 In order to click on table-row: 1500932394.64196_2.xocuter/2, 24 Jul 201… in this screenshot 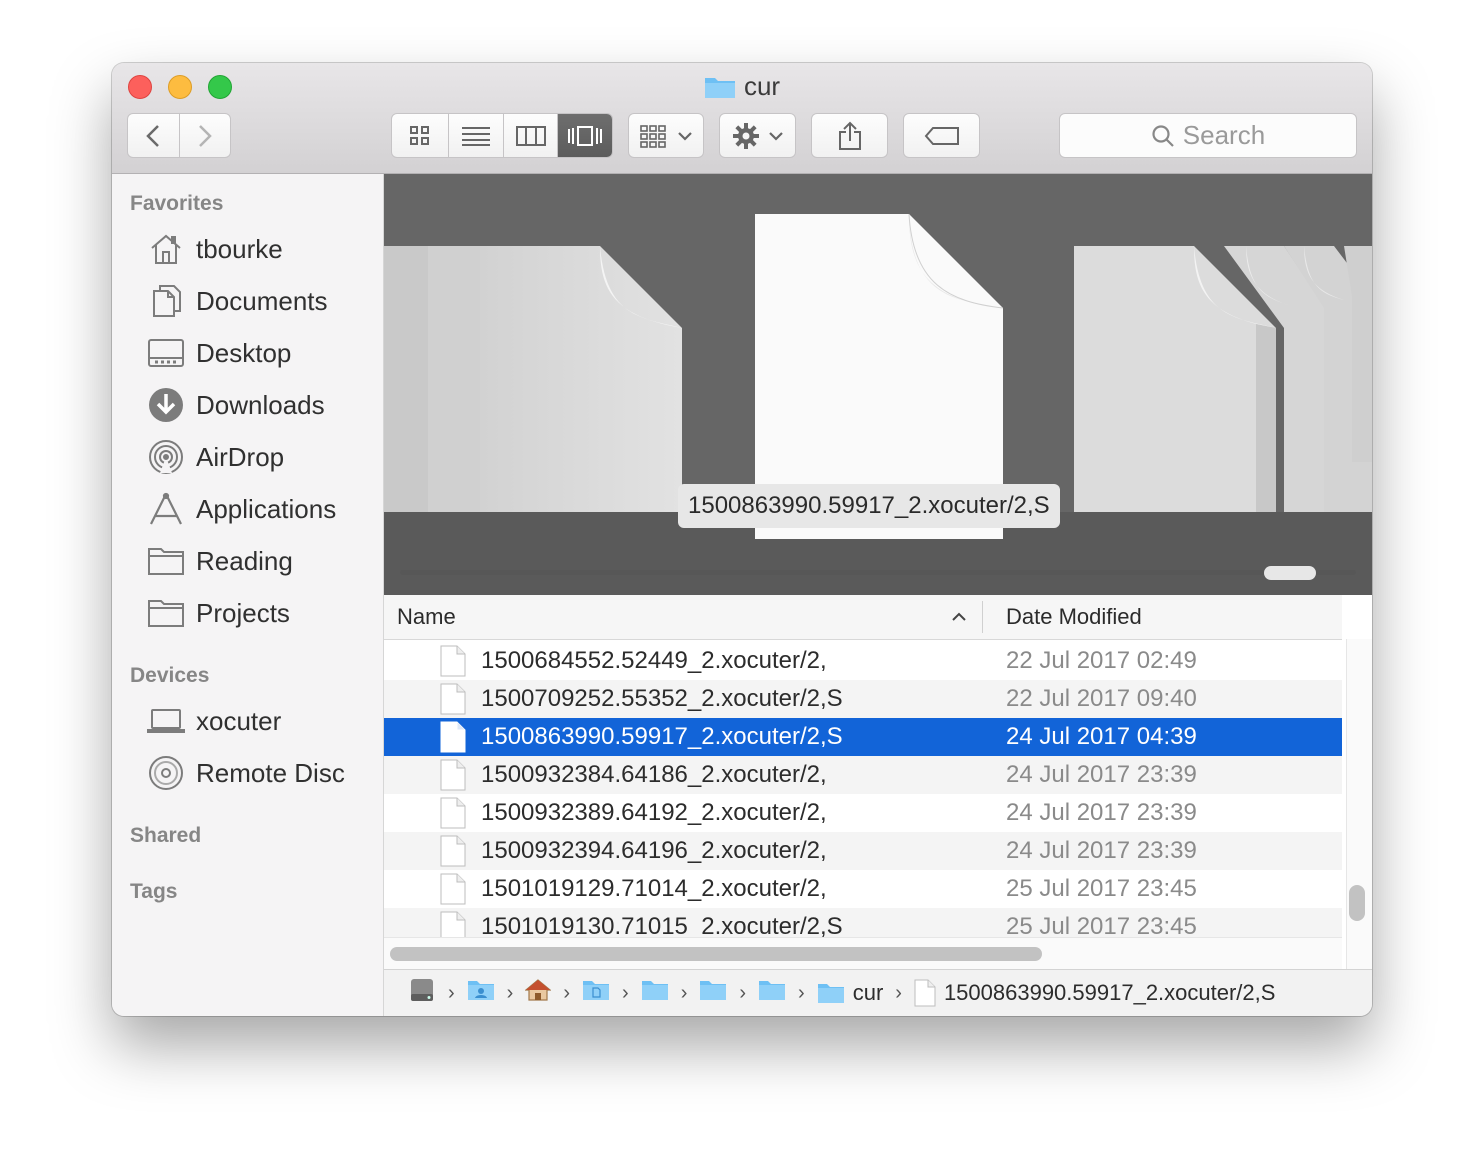, I will do `click(863, 851)`.